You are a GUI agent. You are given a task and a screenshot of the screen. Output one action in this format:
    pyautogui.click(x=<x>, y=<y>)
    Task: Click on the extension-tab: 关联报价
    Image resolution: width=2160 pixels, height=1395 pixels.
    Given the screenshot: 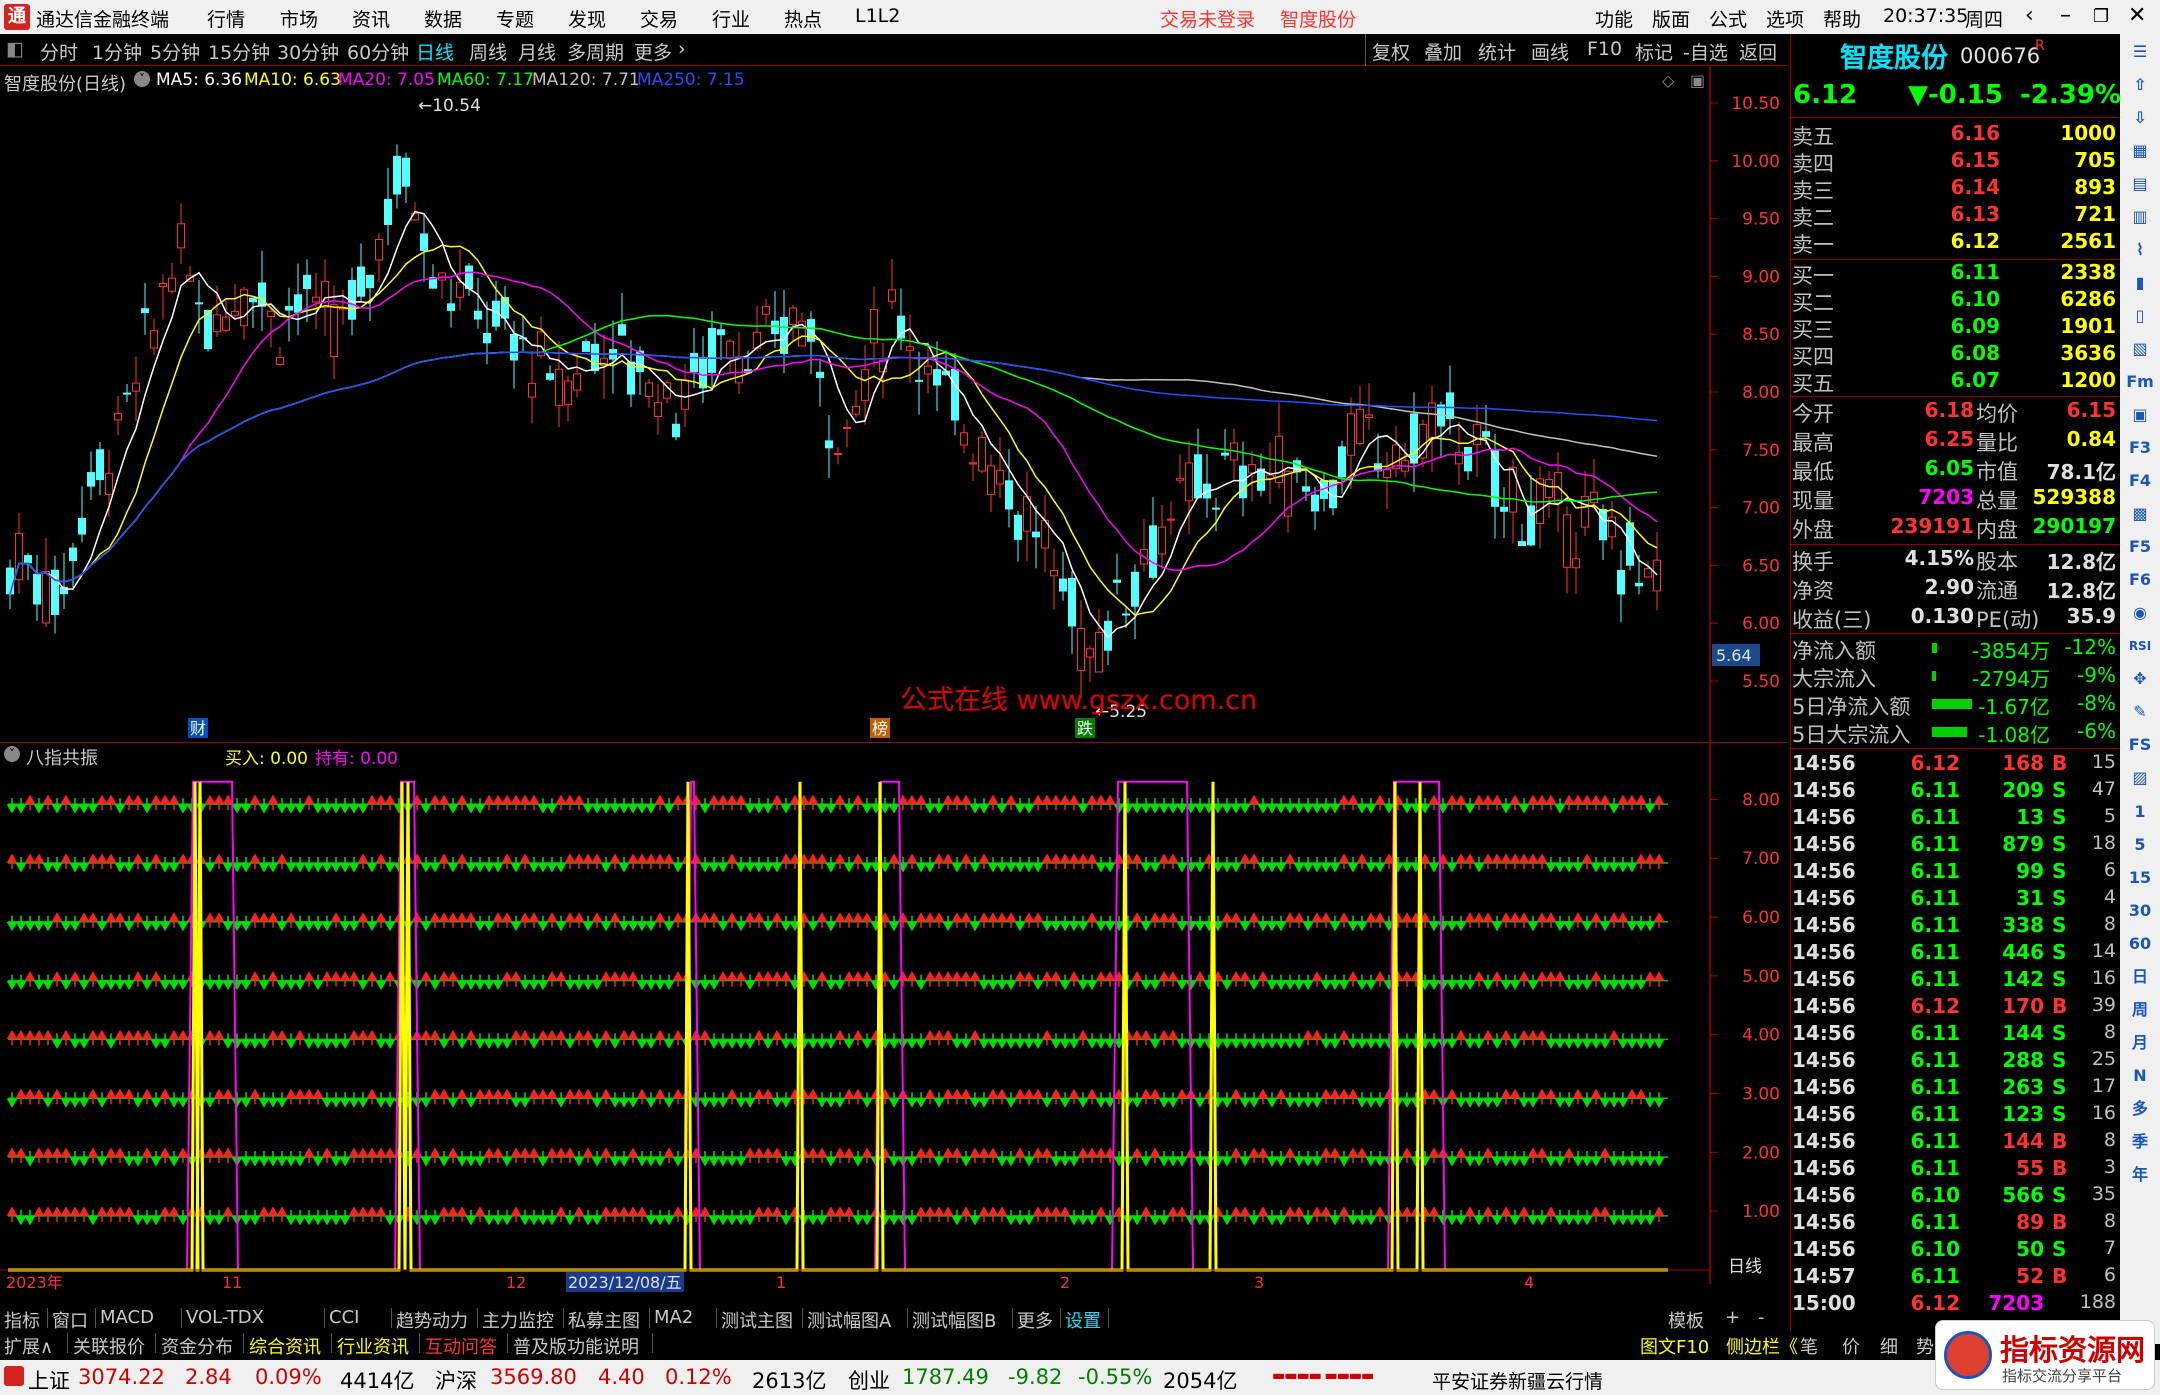 What is the action you would take?
    pyautogui.click(x=109, y=1346)
    